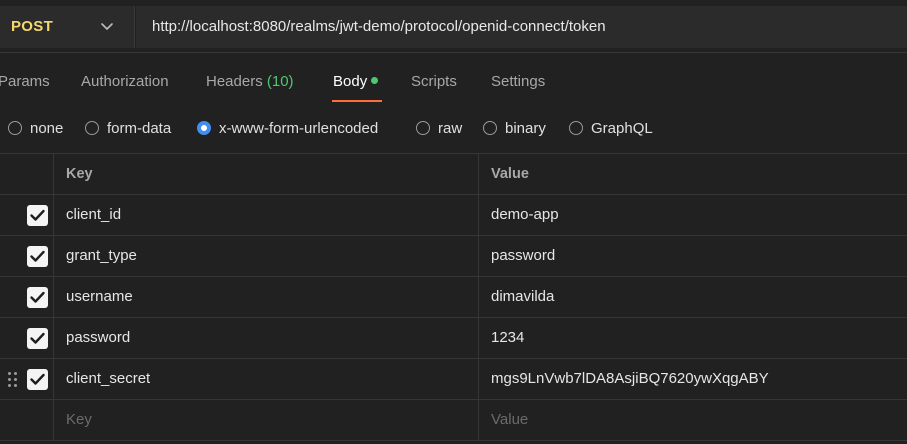 The height and width of the screenshot is (444, 907). What do you see at coordinates (266, 215) in the screenshot?
I see `key-cell: client_id` at bounding box center [266, 215].